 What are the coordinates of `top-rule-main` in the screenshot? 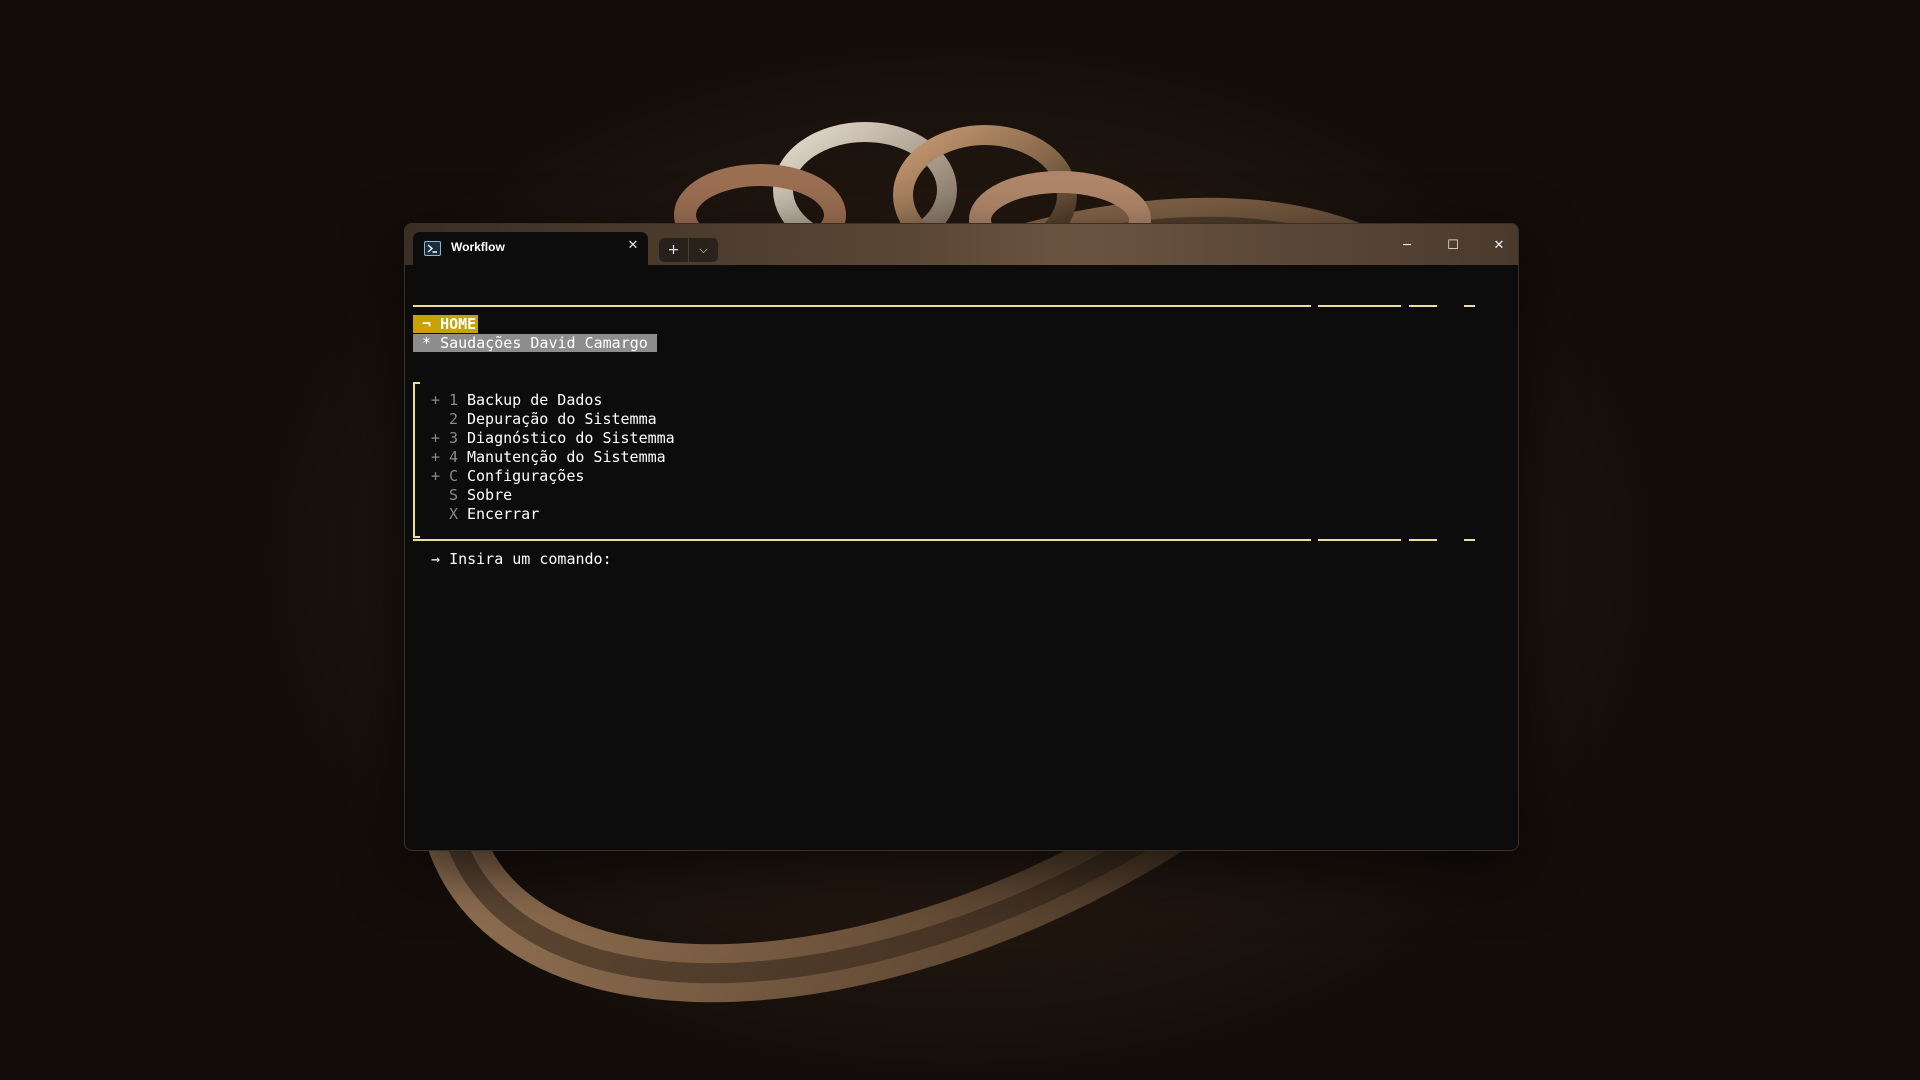 It's located at (862, 306).